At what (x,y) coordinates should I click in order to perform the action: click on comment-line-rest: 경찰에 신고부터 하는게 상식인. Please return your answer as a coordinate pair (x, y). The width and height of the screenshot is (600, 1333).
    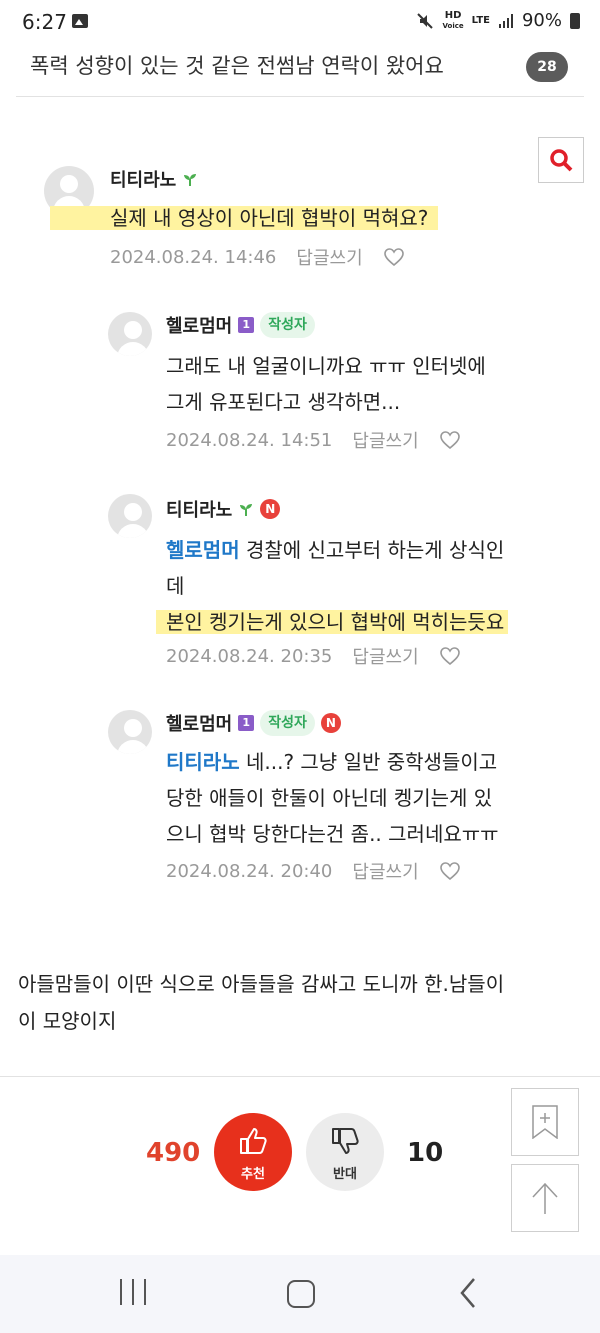
    Looking at the image, I should click on (372, 550).